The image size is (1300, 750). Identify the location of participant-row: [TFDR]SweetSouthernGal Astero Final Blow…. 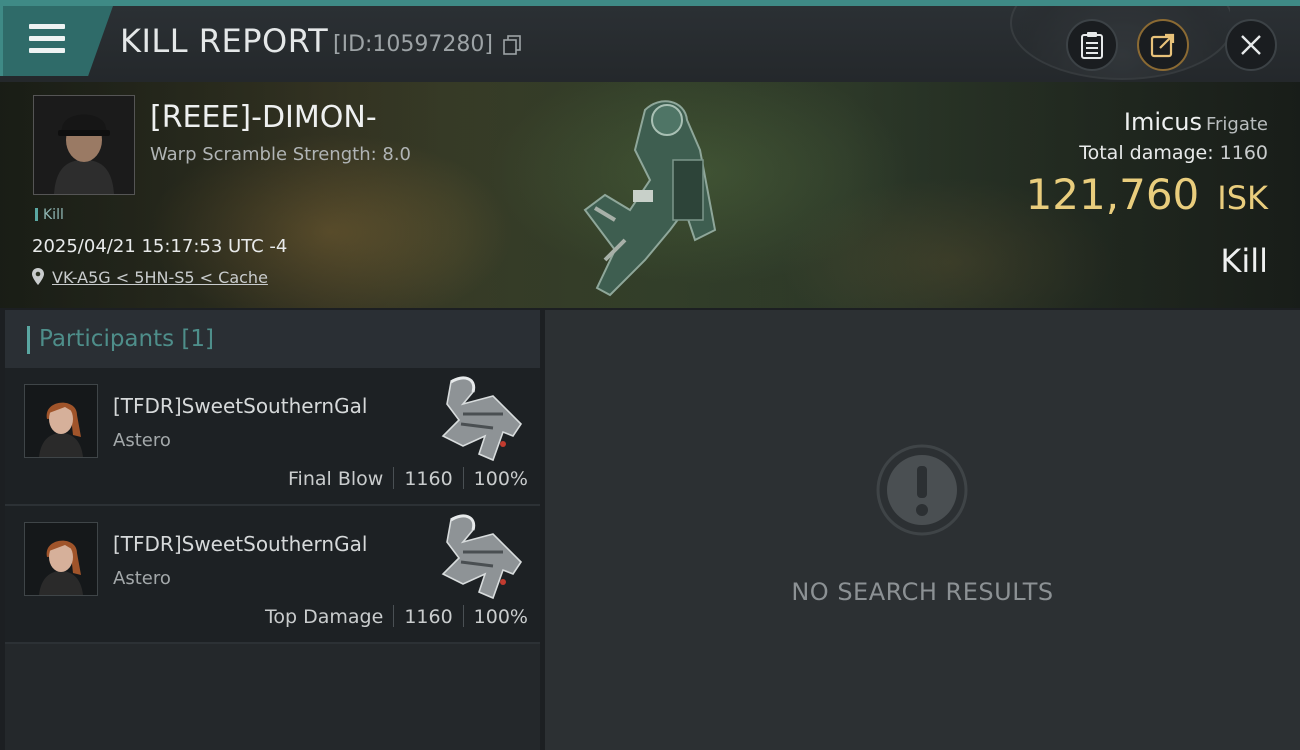
(272, 437).